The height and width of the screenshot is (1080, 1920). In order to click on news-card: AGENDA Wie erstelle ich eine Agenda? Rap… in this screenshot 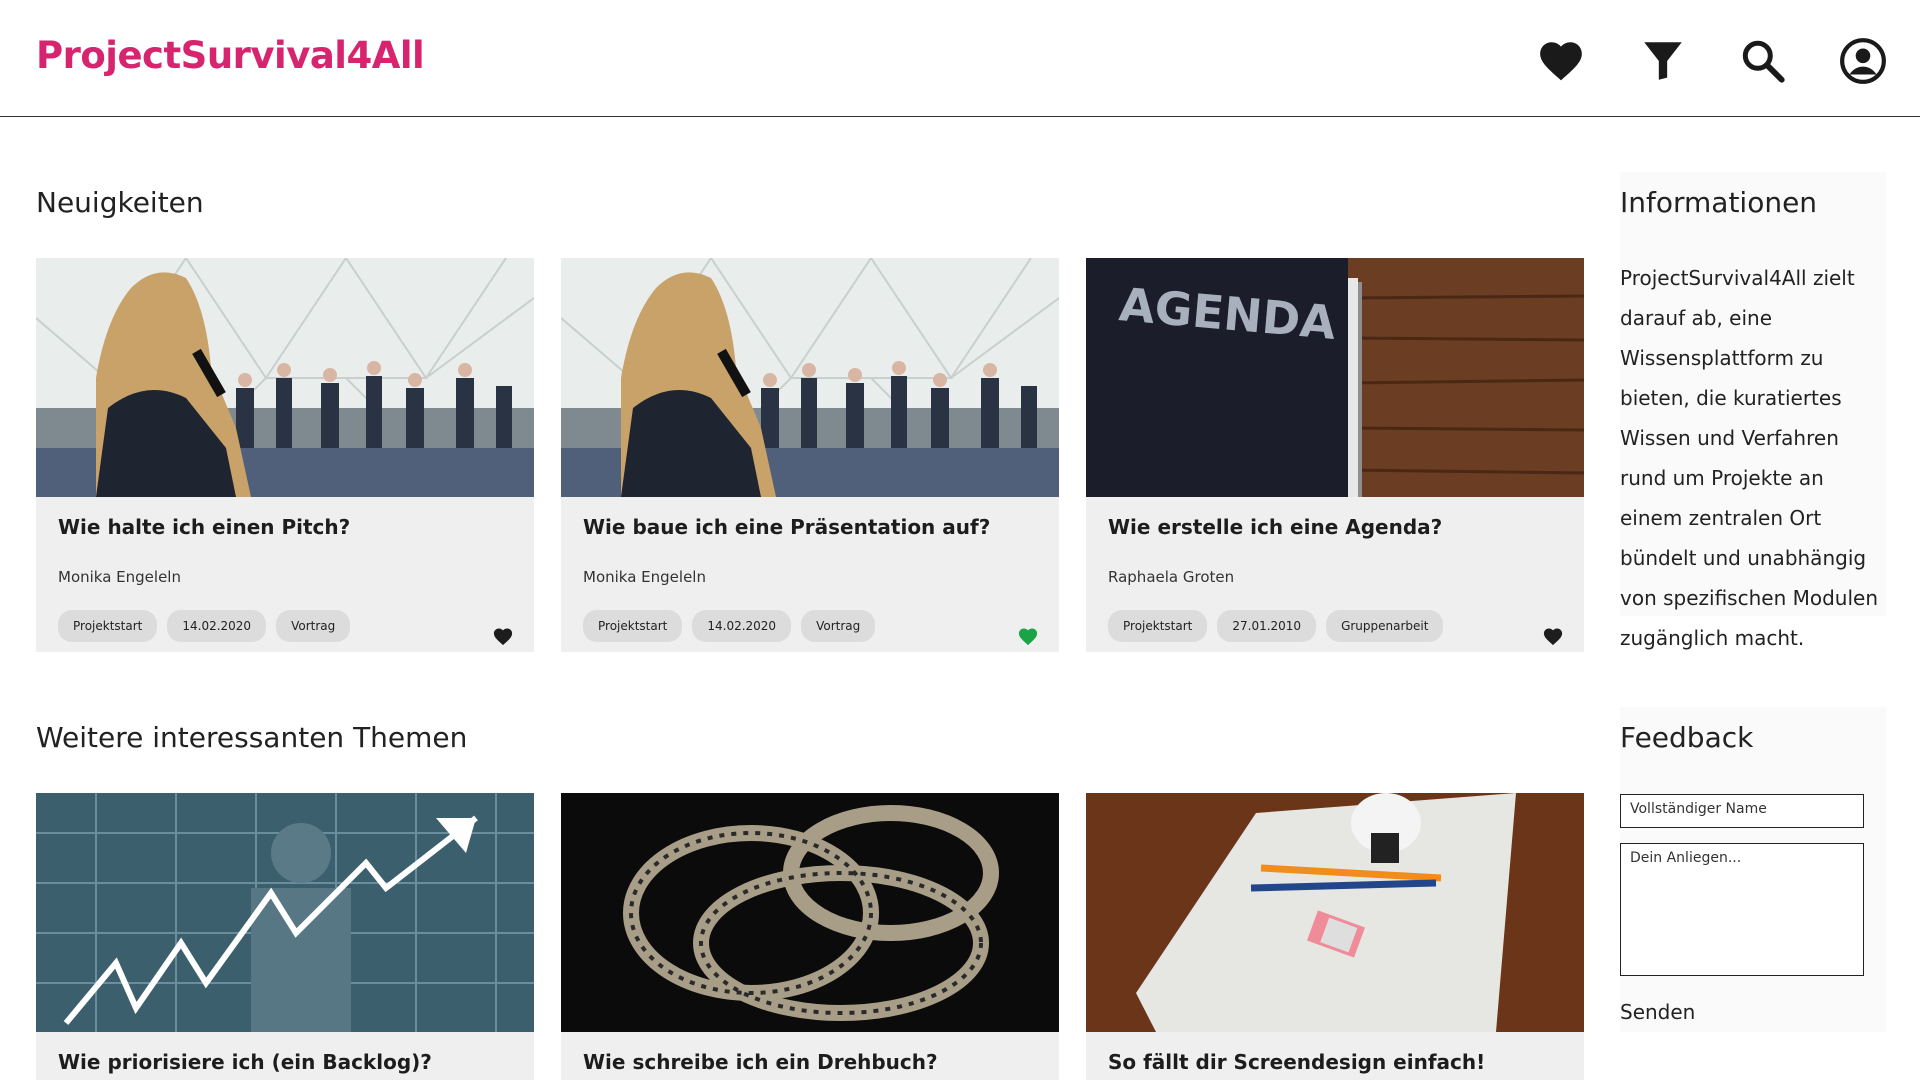, I will do `click(1335, 455)`.